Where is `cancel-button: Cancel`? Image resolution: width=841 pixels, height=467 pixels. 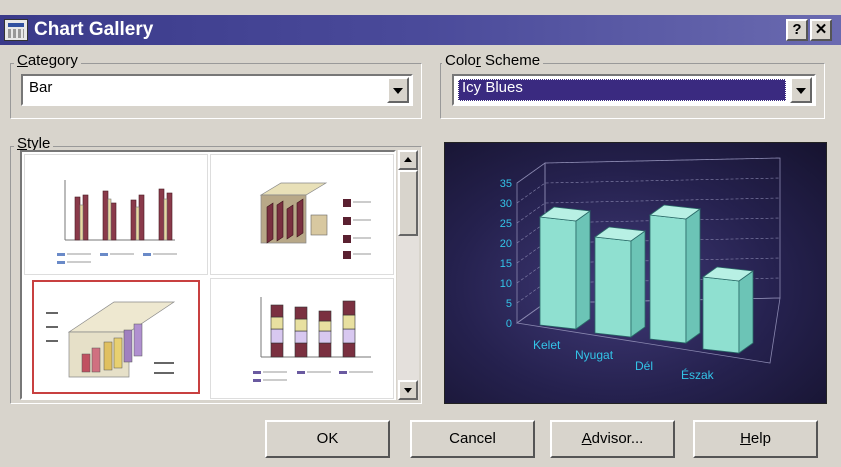
cancel-button: Cancel is located at coordinates (472, 439).